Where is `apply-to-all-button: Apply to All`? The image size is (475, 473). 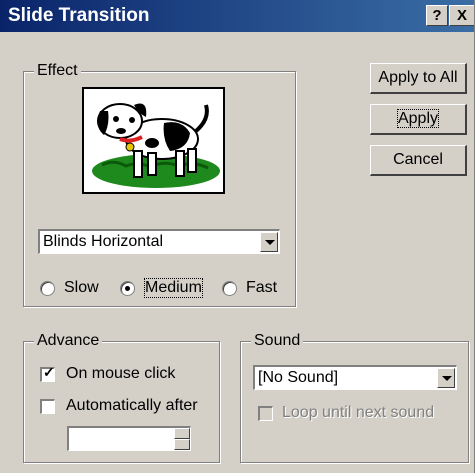
apply-to-all-button: Apply to All is located at coordinates (418, 78).